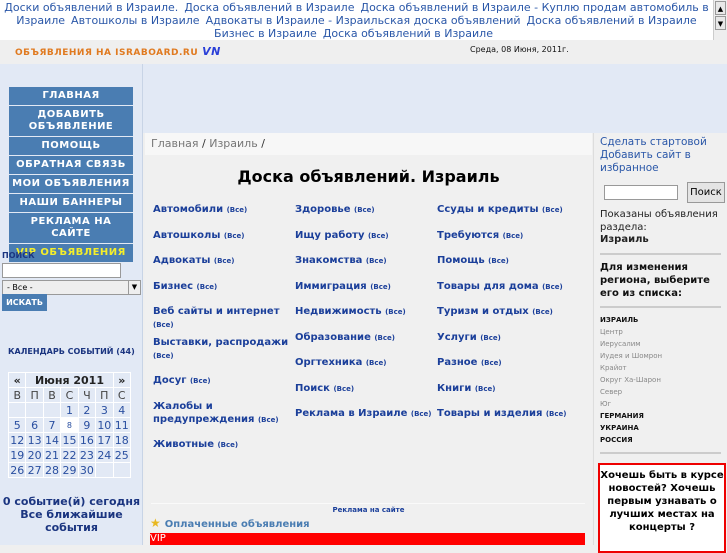  What do you see at coordinates (91, 7) in the screenshot?
I see `ticker-link: Доски объявлений в Израиле.` at bounding box center [91, 7].